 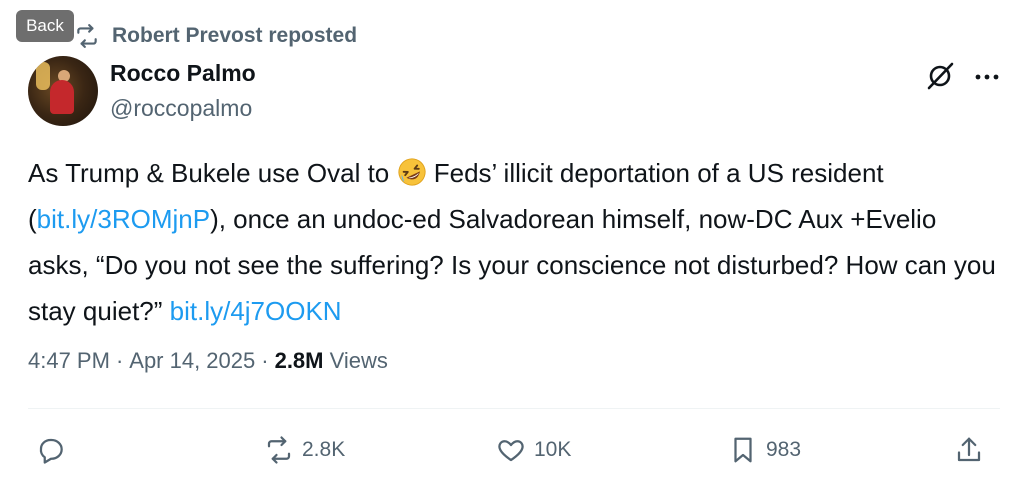 I want to click on bookmark-count: 983, so click(x=784, y=449).